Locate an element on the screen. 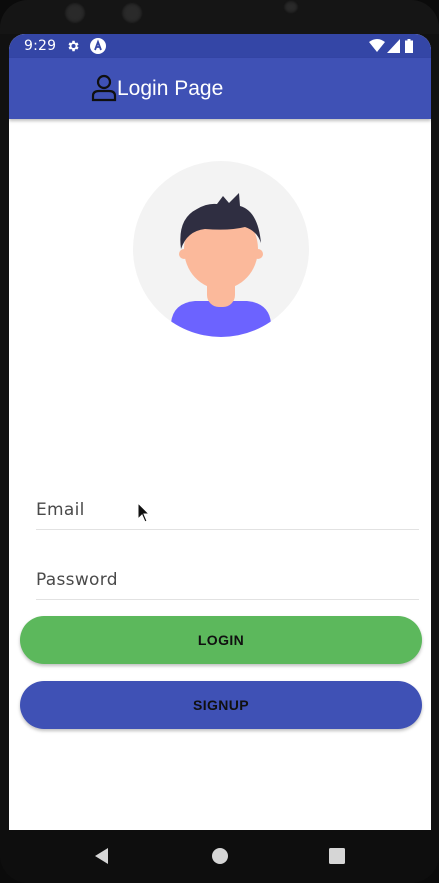 This screenshot has height=883, width=439. settings-gear-icon is located at coordinates (73, 46).